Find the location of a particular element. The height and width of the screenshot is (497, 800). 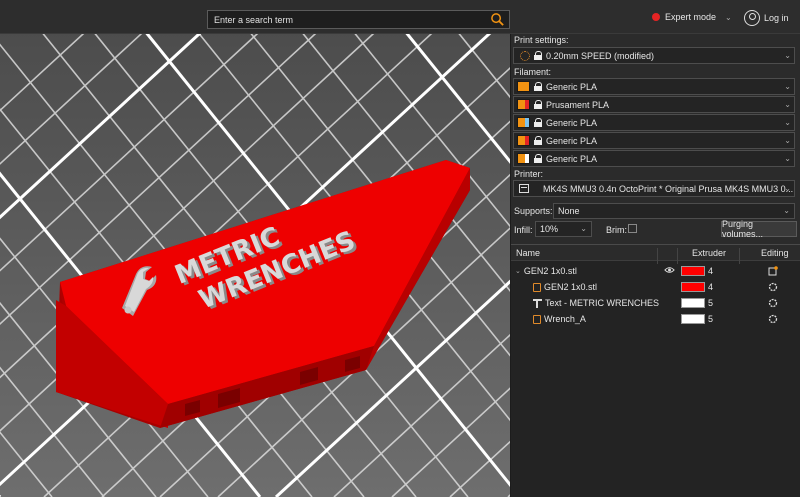

brim-label: Brim: is located at coordinates (616, 230).